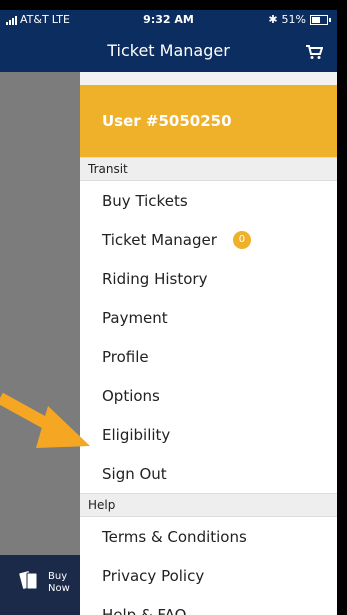 This screenshot has height=615, width=347. I want to click on menu-item-label: Buy Tickets, so click(145, 200).